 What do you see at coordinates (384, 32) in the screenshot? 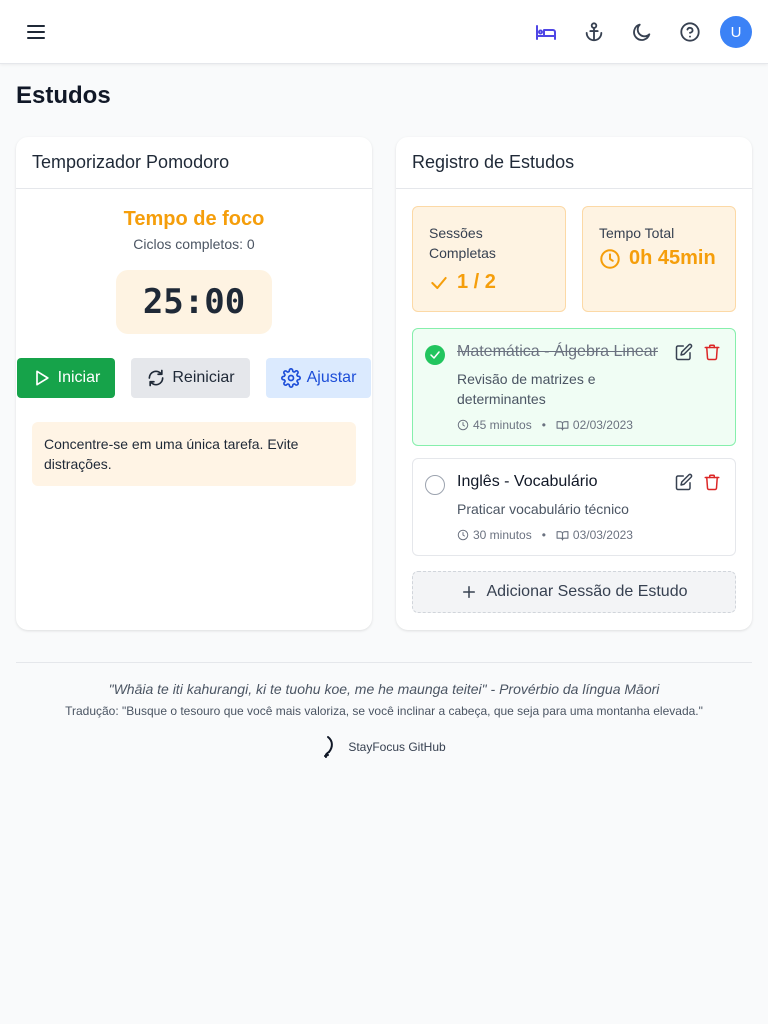
I see `top-bar: U` at bounding box center [384, 32].